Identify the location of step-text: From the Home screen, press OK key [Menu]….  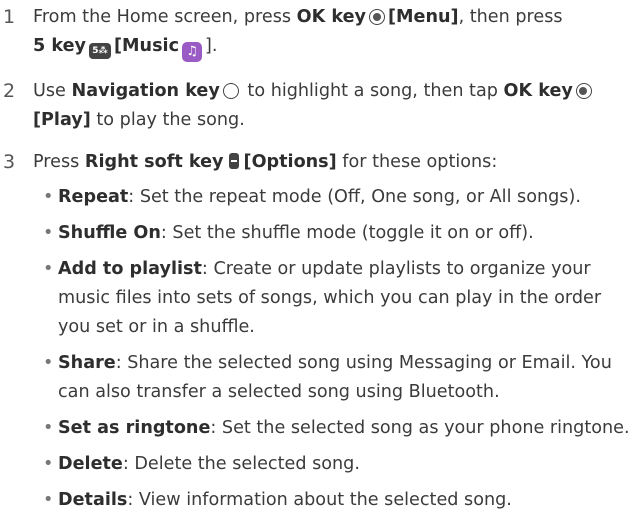
(335, 32).